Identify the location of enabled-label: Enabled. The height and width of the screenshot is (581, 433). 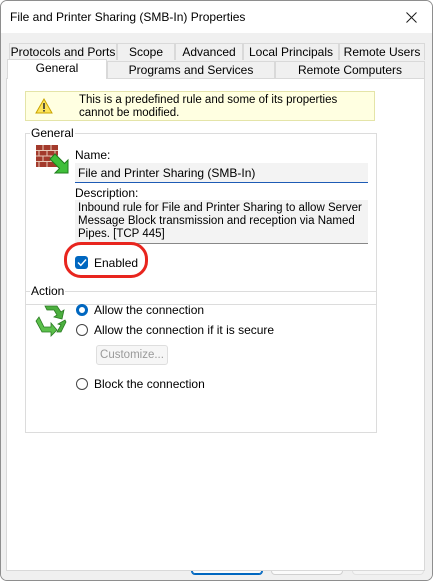
(116, 263).